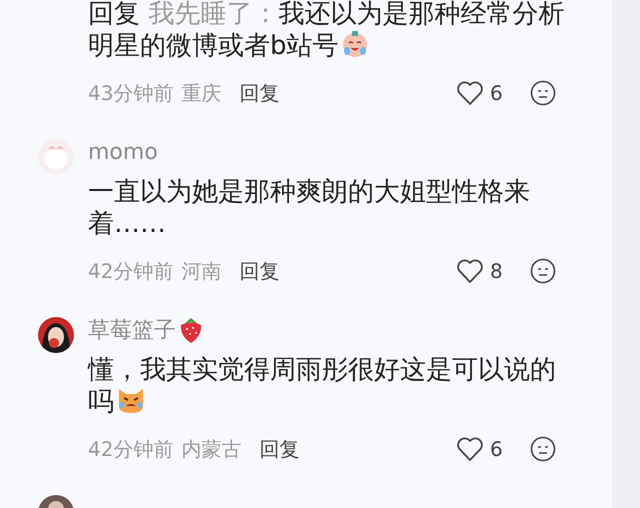 Image resolution: width=640 pixels, height=508 pixels. I want to click on like-count: 8, so click(497, 271).